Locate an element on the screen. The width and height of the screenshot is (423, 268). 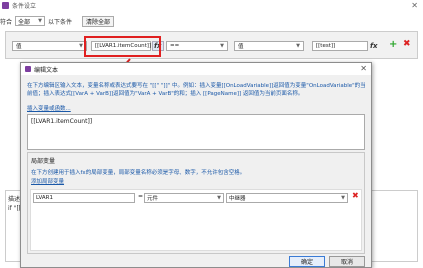
left-type-value: 值 is located at coordinates (19, 47).